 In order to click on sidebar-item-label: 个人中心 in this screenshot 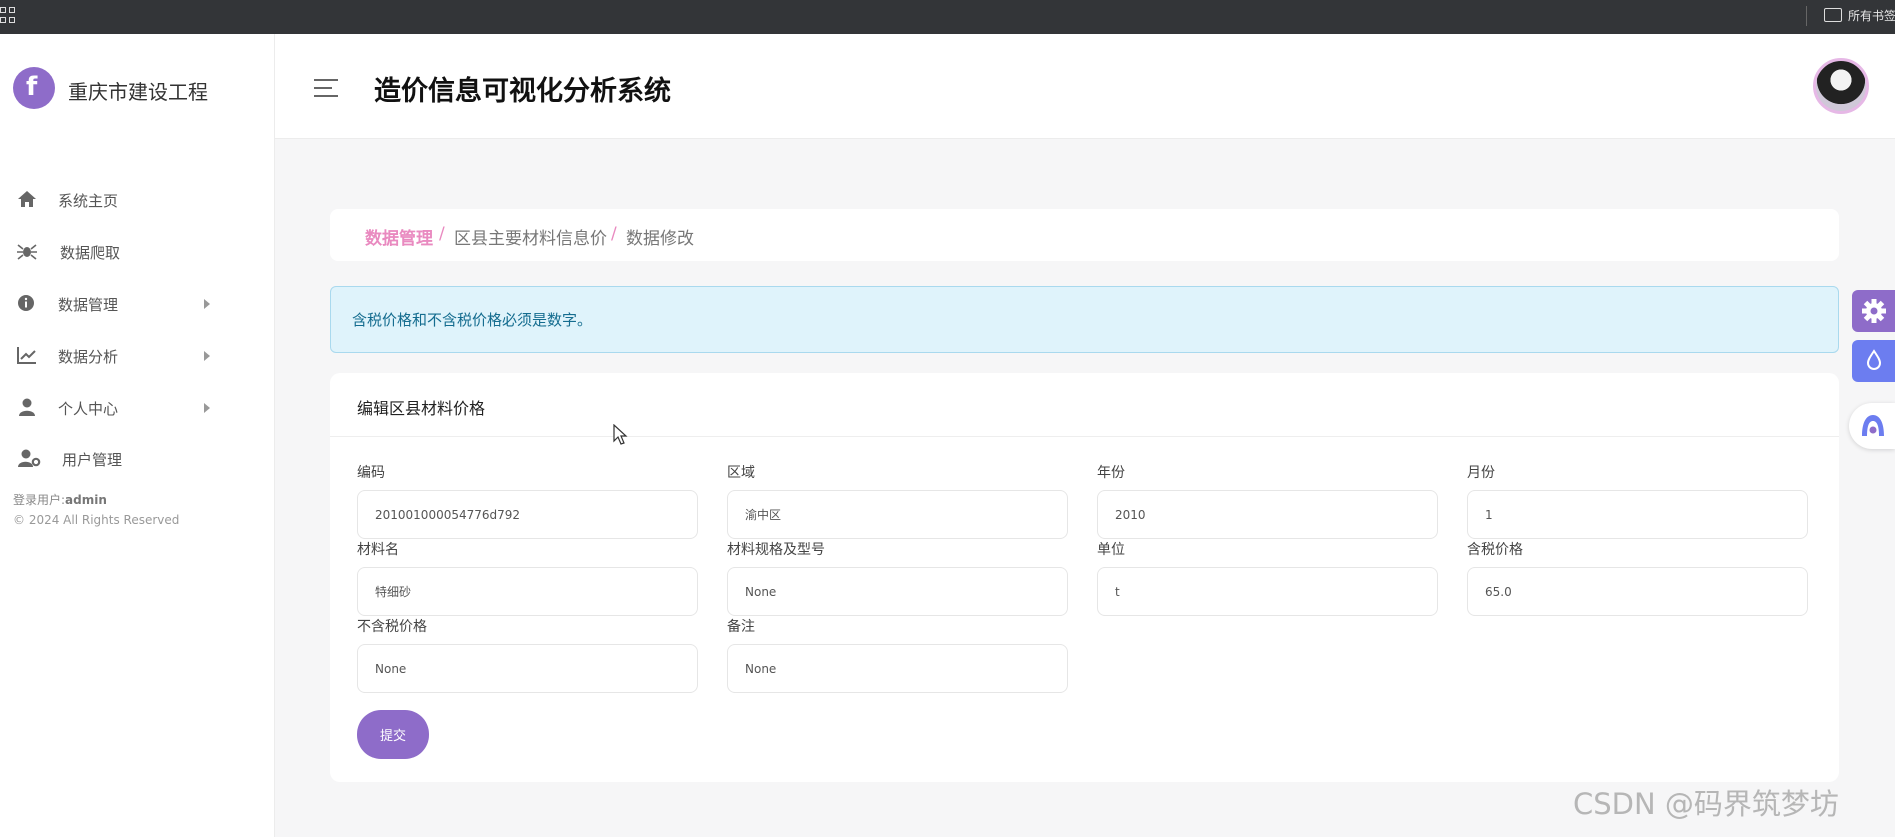, I will do `click(88, 409)`.